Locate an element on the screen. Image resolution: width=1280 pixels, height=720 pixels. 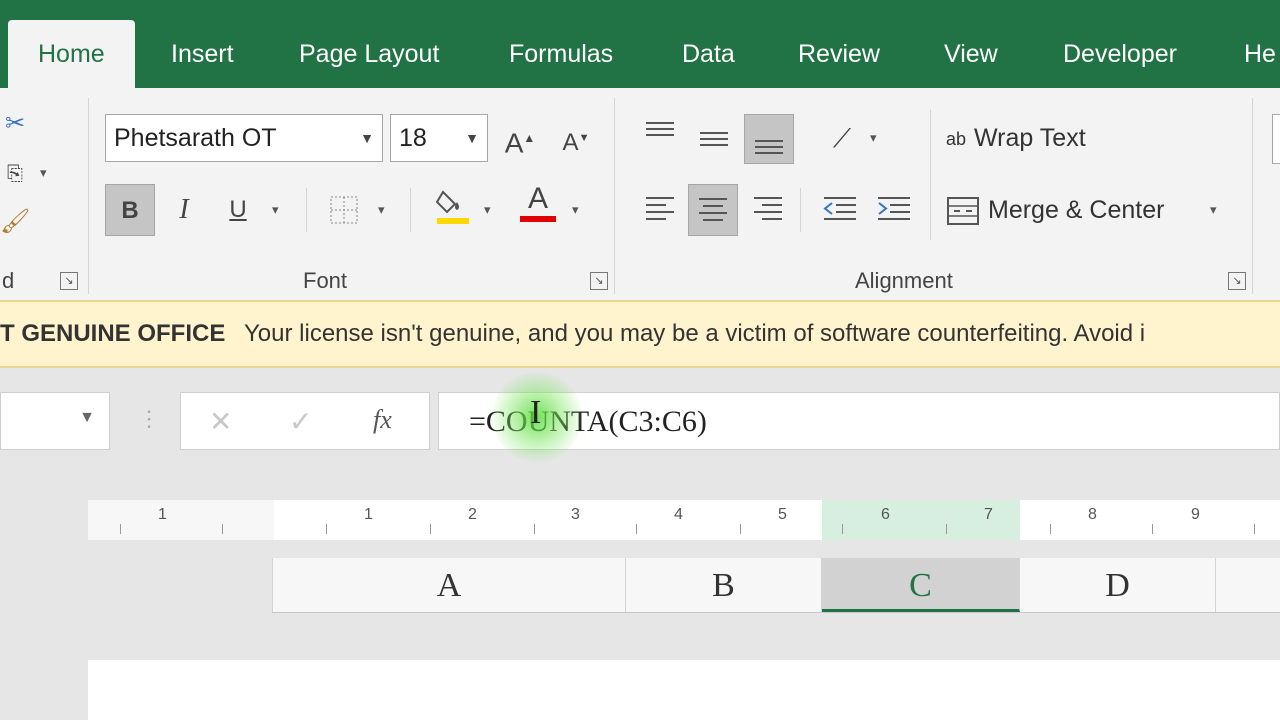
borders-dropdown-icon: ▾ is located at coordinates (381, 210).